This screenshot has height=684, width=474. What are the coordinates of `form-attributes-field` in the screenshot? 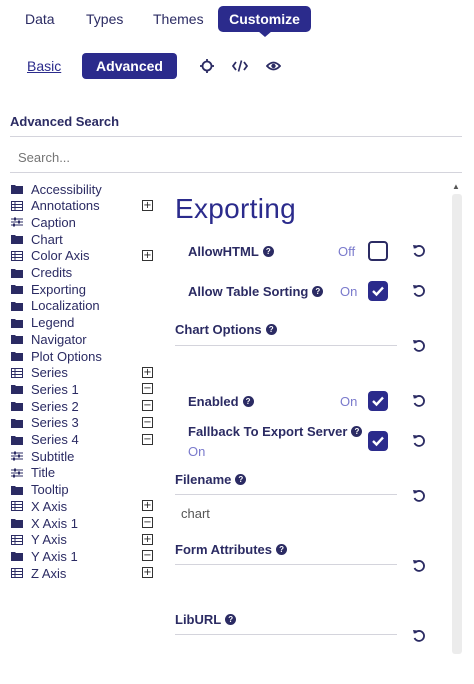 It's located at (286, 564).